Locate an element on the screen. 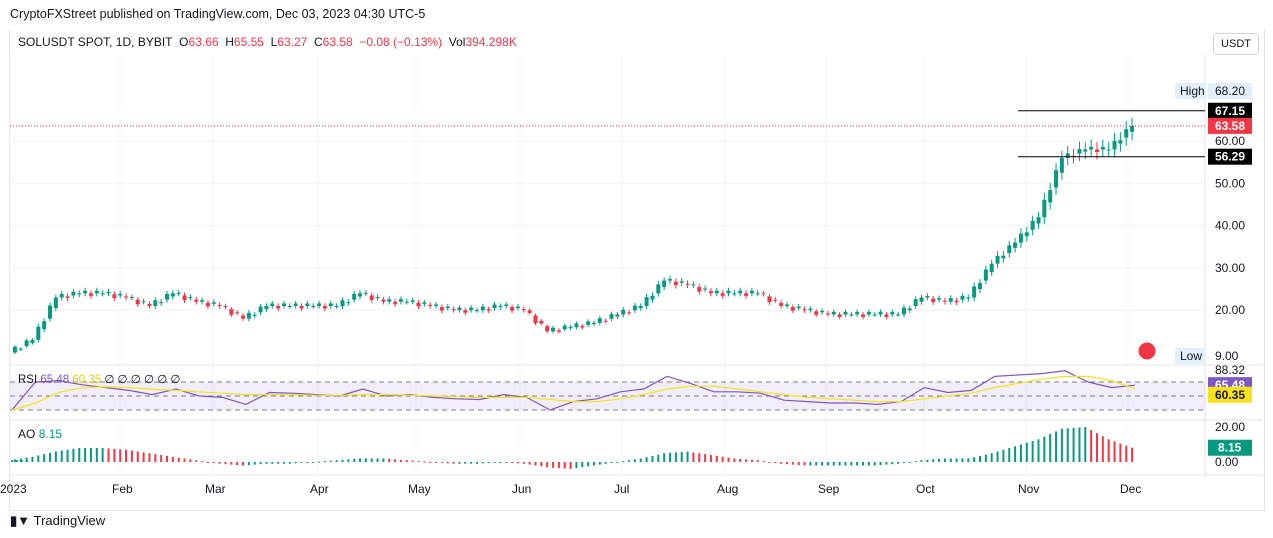 The image size is (1273, 538). x-tick-label: Sep is located at coordinates (829, 489).